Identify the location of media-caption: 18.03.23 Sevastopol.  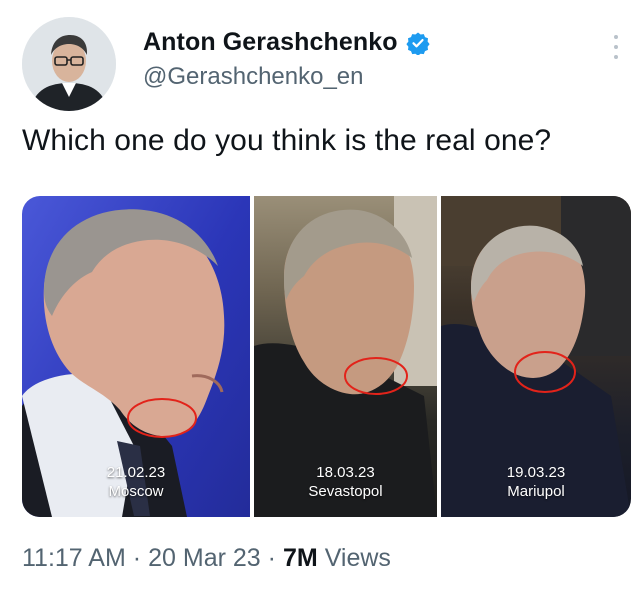
(345, 482).